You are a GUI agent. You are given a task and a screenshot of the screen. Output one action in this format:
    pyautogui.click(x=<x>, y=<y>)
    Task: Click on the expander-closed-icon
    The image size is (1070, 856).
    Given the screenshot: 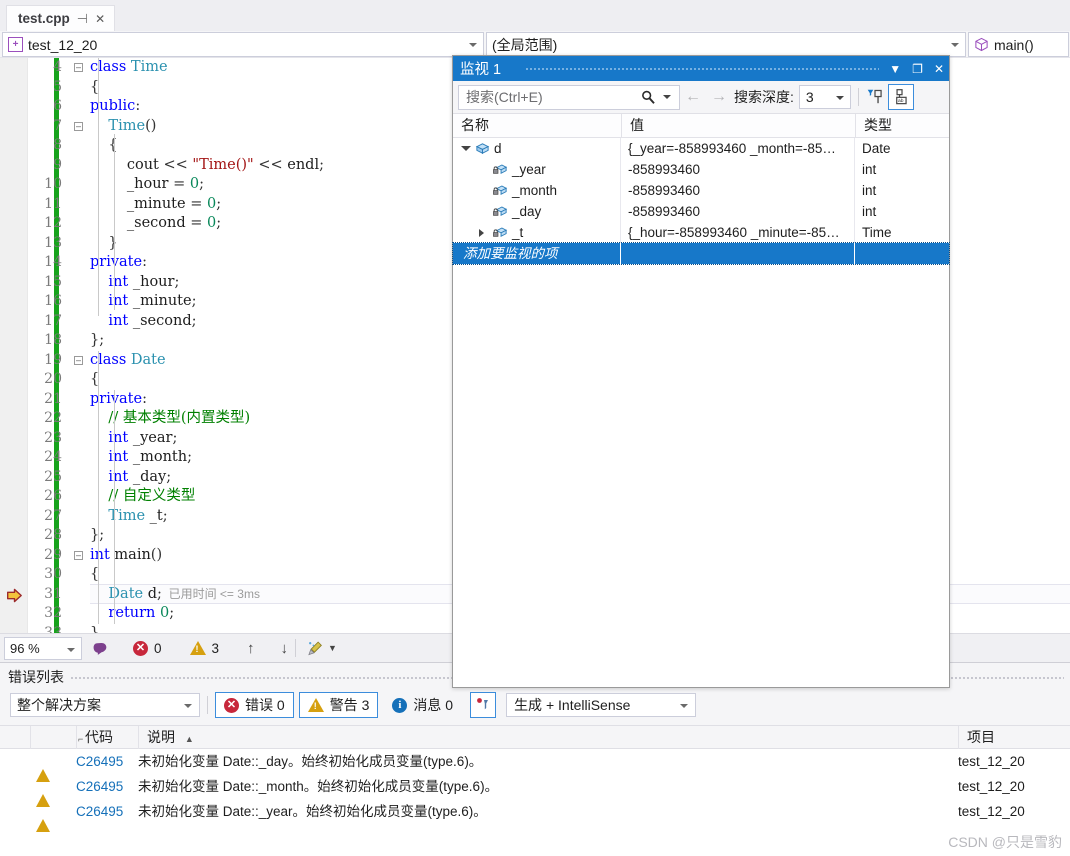 What is the action you would take?
    pyautogui.click(x=481, y=232)
    